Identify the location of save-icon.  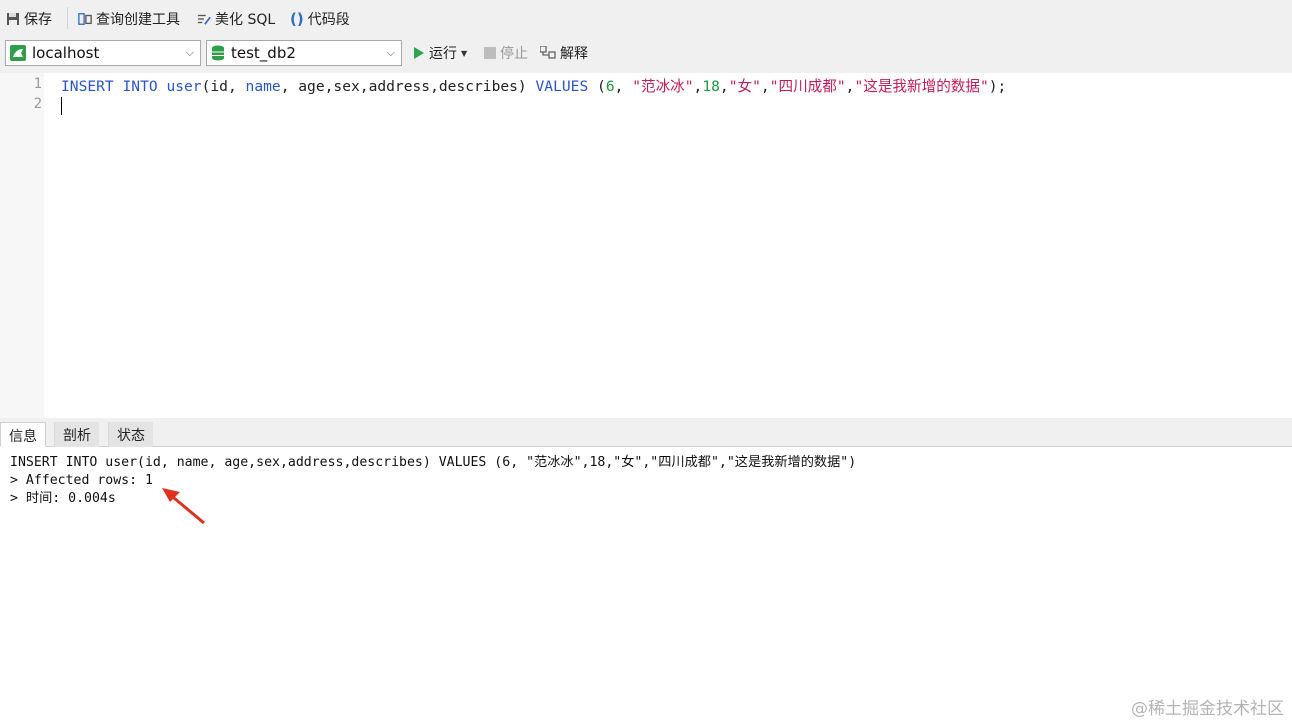
(13, 19).